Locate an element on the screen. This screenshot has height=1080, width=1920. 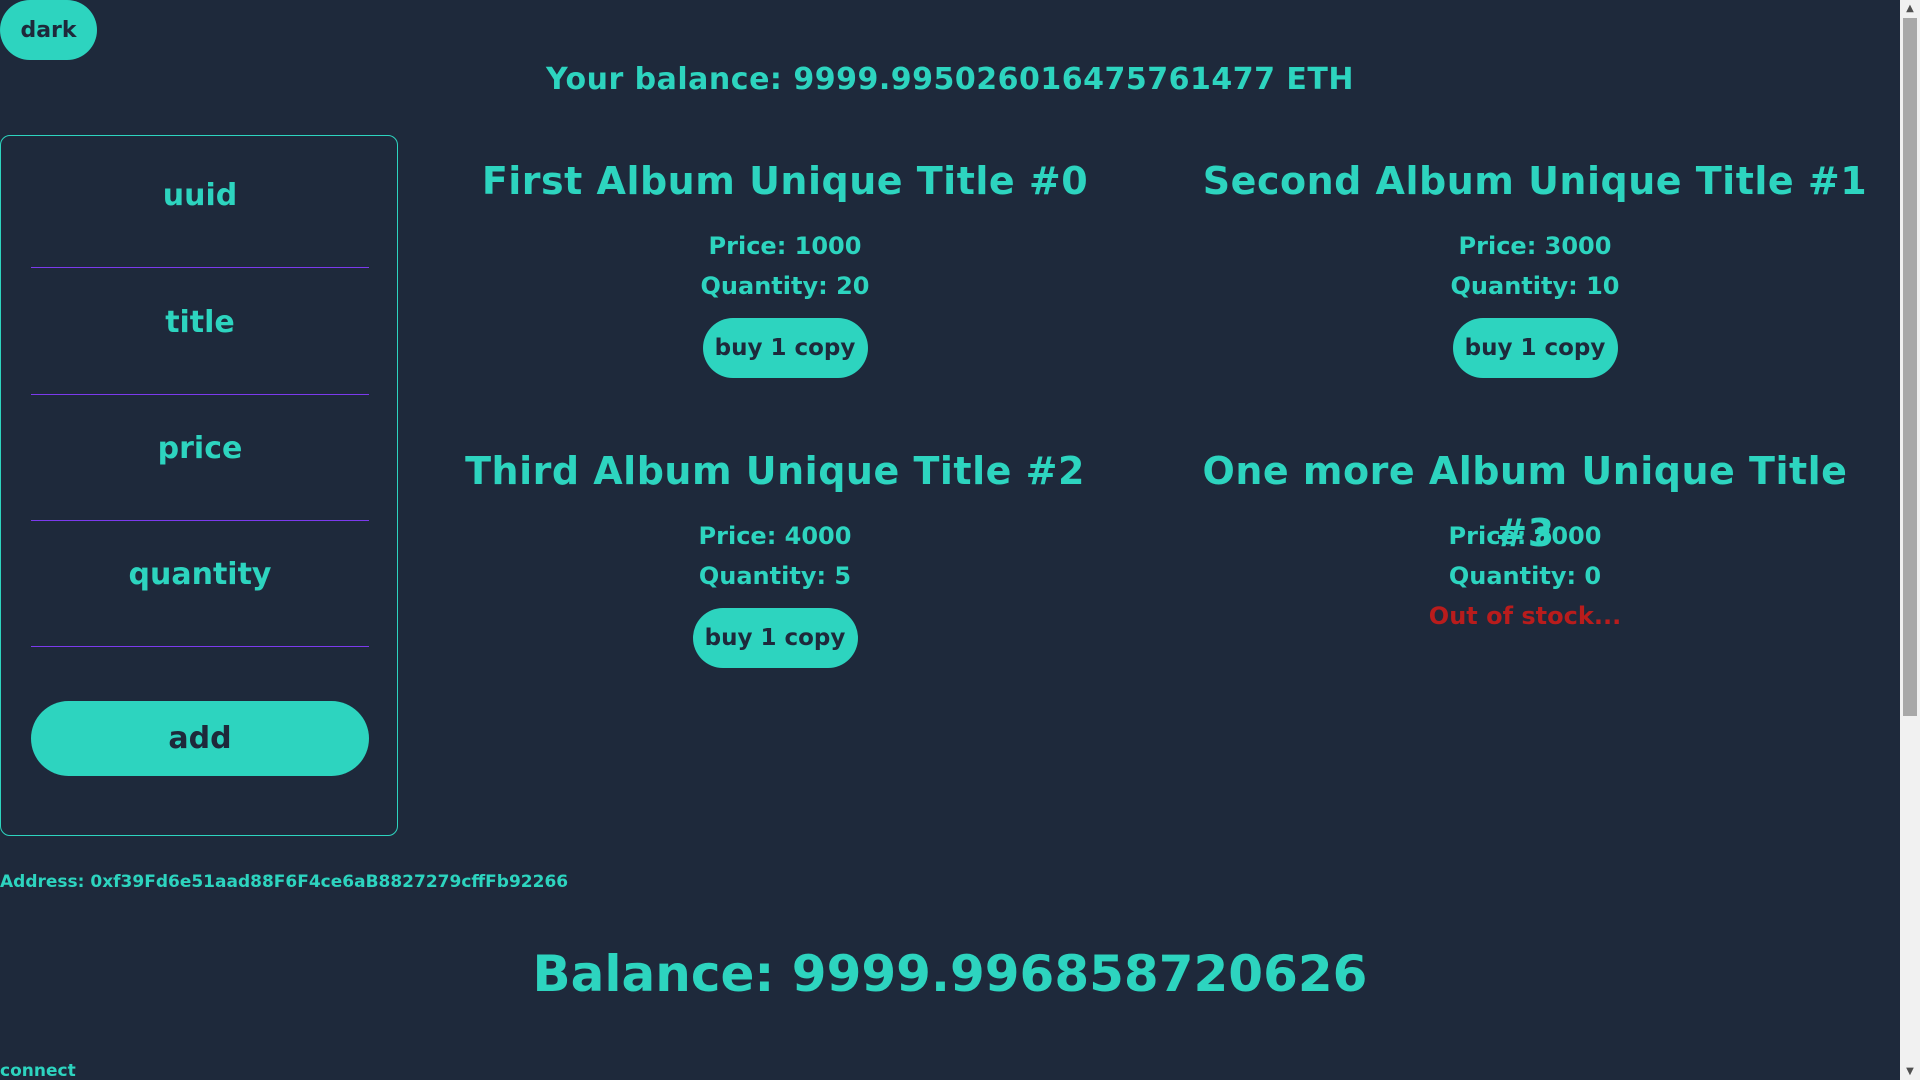
album-price: Price: 1000 is located at coordinates (785, 246).